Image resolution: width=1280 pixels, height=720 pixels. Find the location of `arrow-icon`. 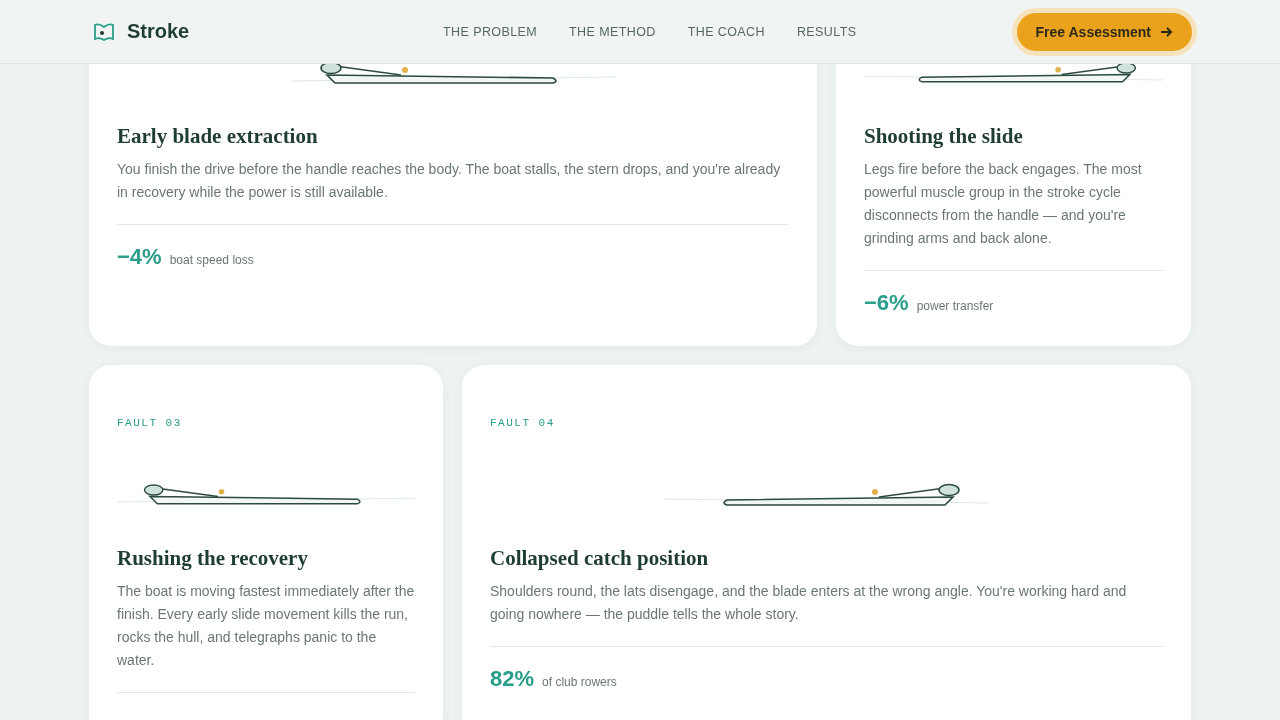

arrow-icon is located at coordinates (1166, 31).